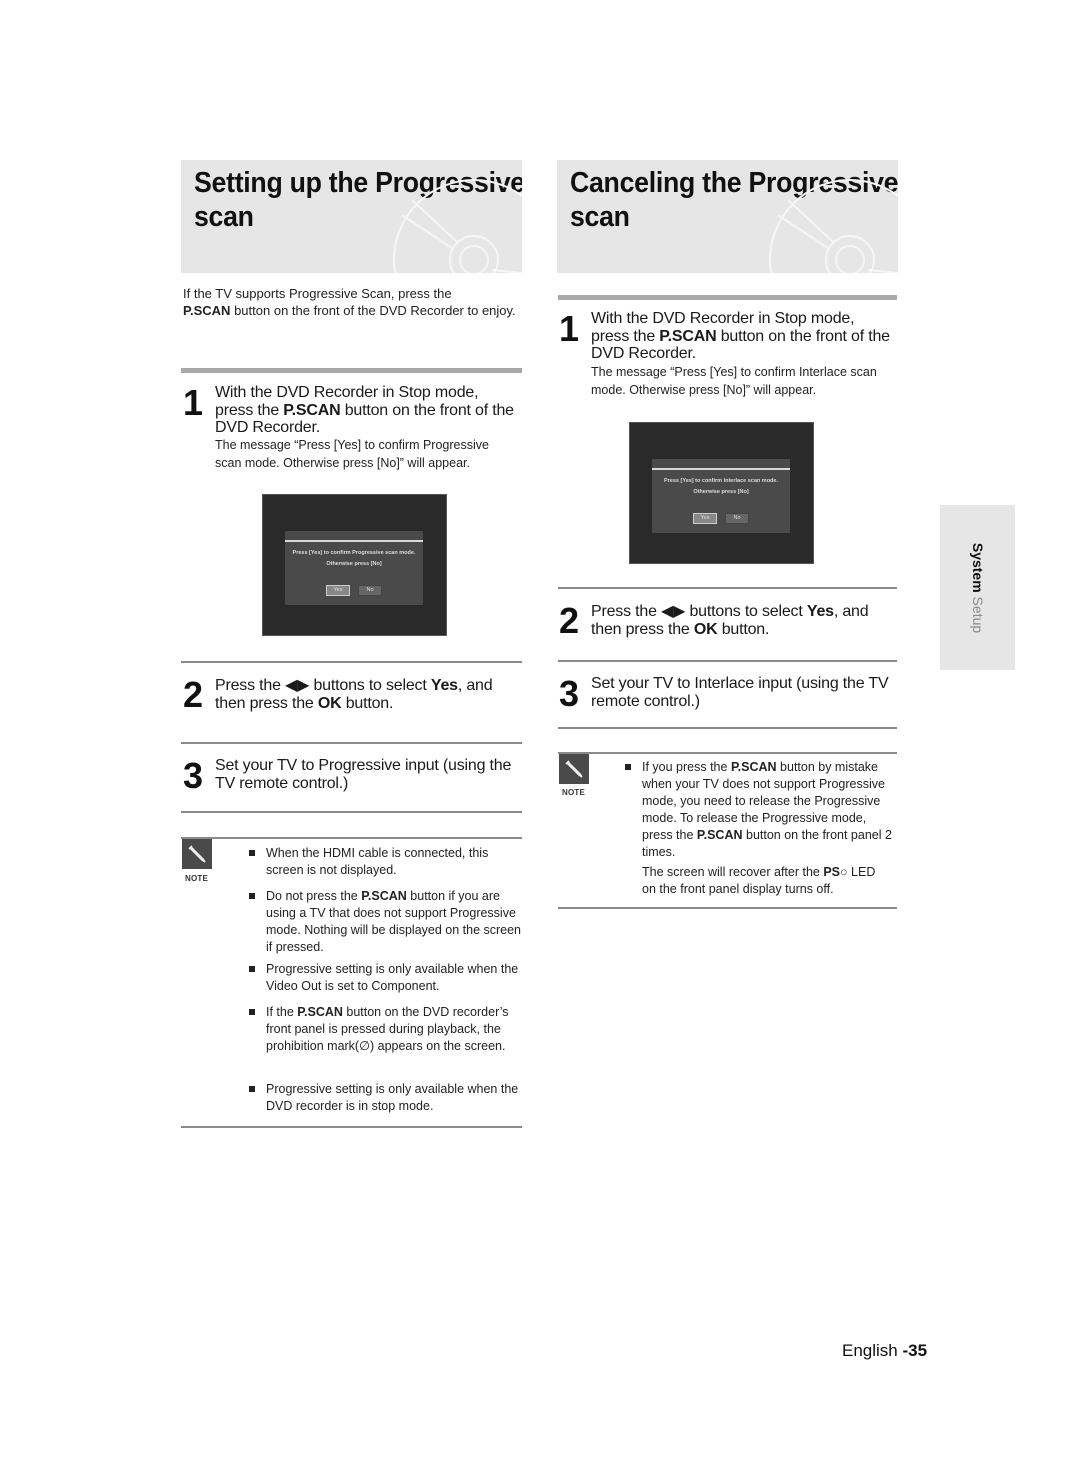  I want to click on left-section-header: Setting up the Progressive scan, so click(351, 216).